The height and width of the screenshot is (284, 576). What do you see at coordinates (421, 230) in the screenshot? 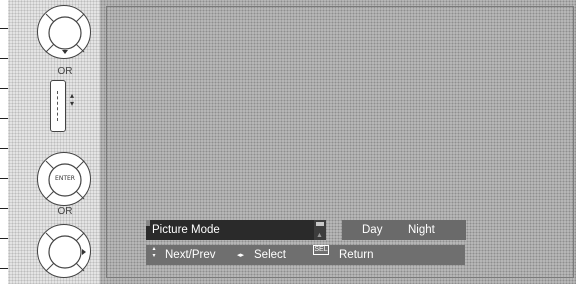
I see `option-night: Night` at bounding box center [421, 230].